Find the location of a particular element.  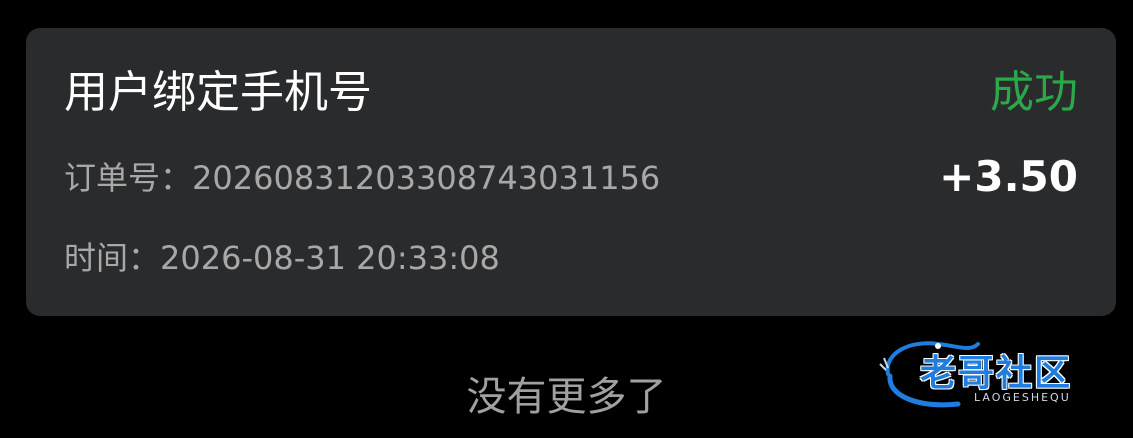

order-number-label: 订单号： is located at coordinates (128, 178).